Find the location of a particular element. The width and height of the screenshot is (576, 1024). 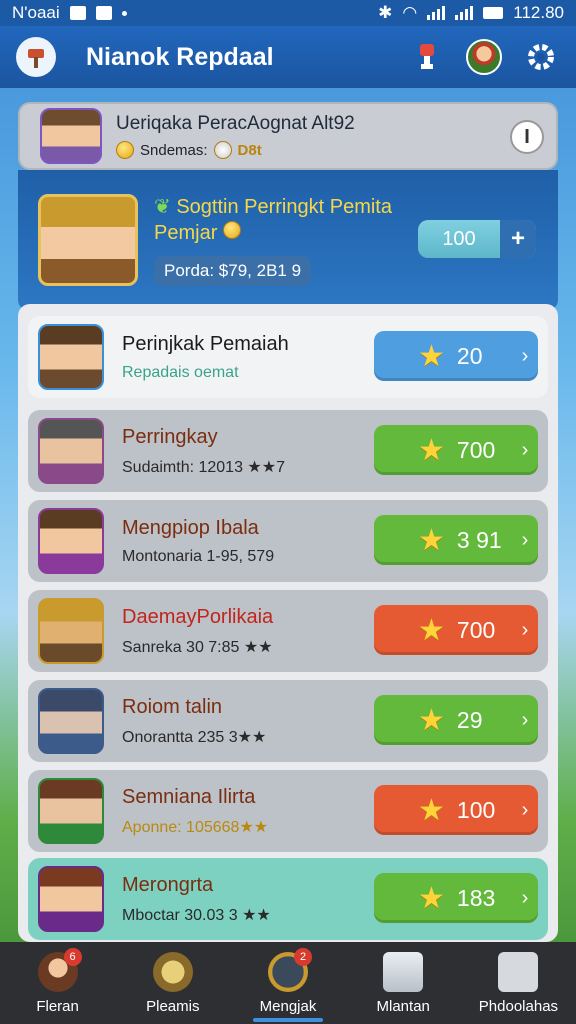

summary-portrait is located at coordinates (71, 136).